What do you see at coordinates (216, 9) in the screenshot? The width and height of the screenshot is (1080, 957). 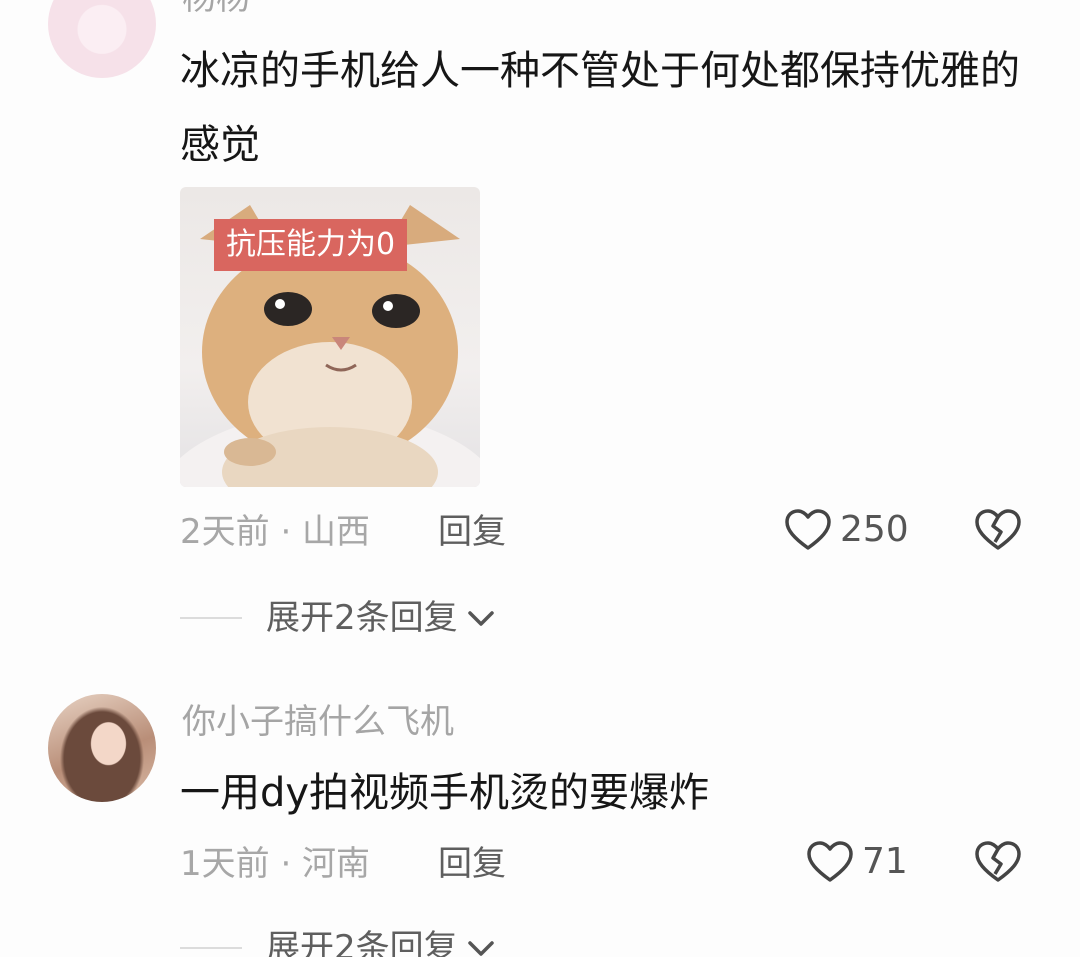 I see `comment-username: 杨杨` at bounding box center [216, 9].